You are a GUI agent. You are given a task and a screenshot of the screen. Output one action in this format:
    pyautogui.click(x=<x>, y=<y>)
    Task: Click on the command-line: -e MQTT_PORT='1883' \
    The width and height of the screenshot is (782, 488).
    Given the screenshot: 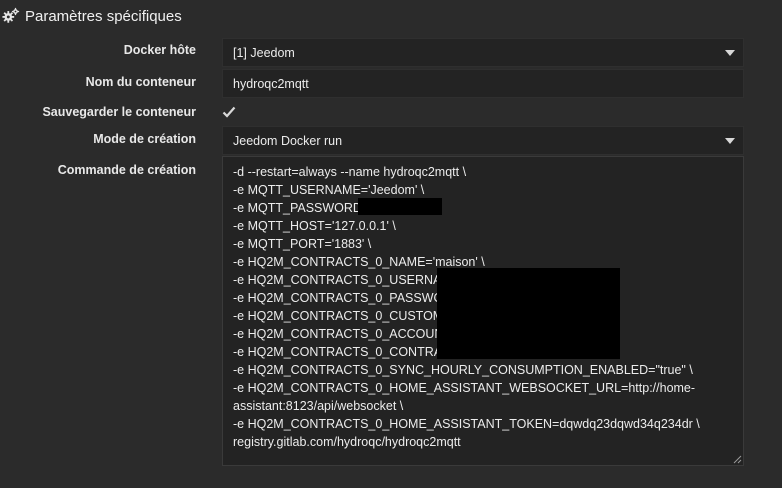 What is the action you would take?
    pyautogui.click(x=302, y=244)
    